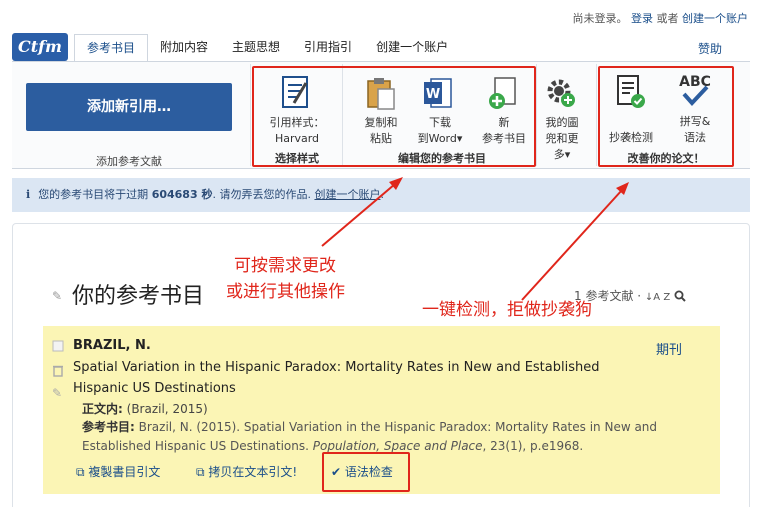 The width and height of the screenshot is (762, 507). I want to click on arrow-to-edit-group, so click(358, 215).